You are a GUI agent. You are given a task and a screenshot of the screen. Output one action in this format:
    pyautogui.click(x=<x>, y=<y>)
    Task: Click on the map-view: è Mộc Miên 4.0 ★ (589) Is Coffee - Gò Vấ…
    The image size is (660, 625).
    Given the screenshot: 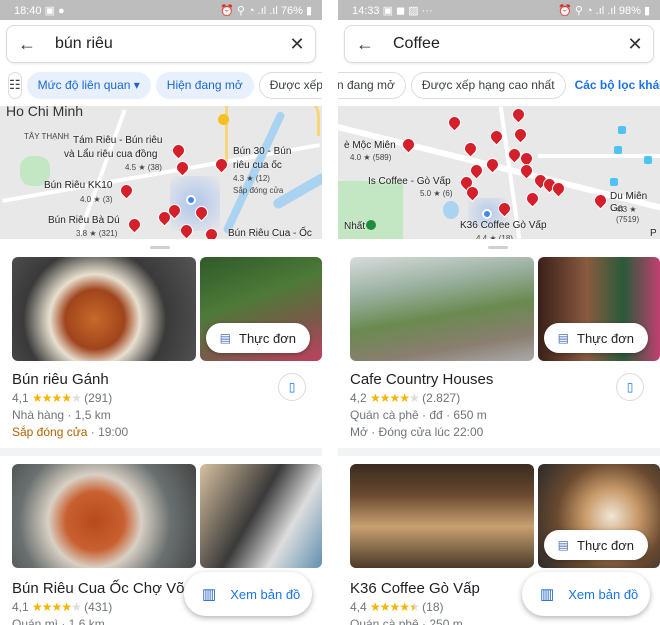 What is the action you would take?
    pyautogui.click(x=499, y=172)
    